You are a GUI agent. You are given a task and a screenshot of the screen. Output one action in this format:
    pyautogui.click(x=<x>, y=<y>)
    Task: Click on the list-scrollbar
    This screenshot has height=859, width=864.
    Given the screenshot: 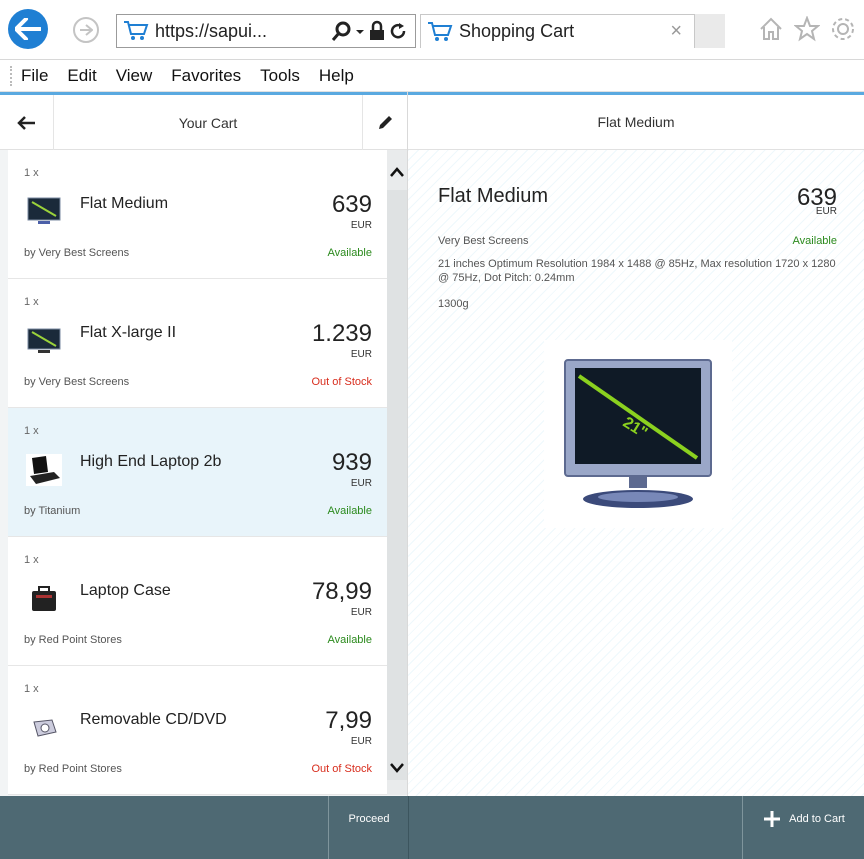 What is the action you would take?
    pyautogui.click(x=397, y=472)
    